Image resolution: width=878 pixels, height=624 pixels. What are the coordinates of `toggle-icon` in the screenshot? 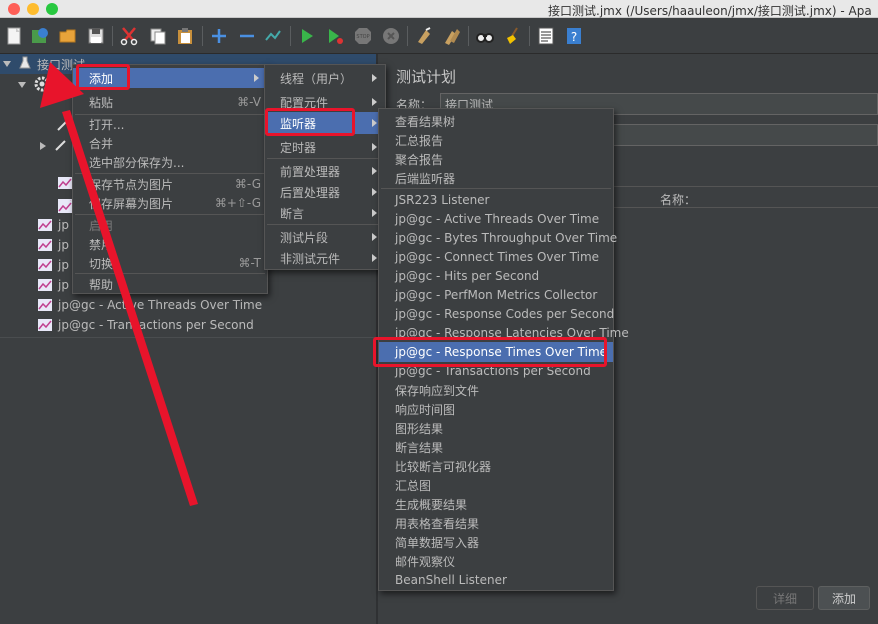 It's located at (273, 36).